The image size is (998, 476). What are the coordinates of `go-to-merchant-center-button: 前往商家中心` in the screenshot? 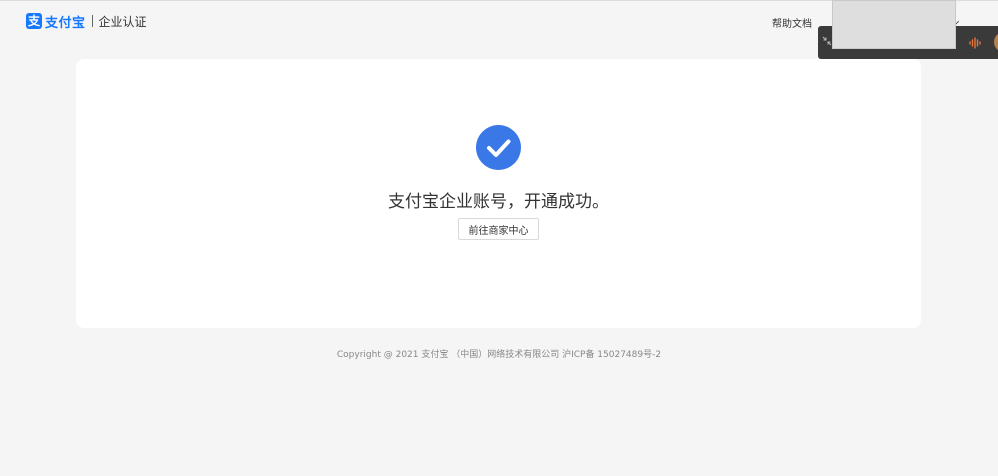 It's located at (498, 229).